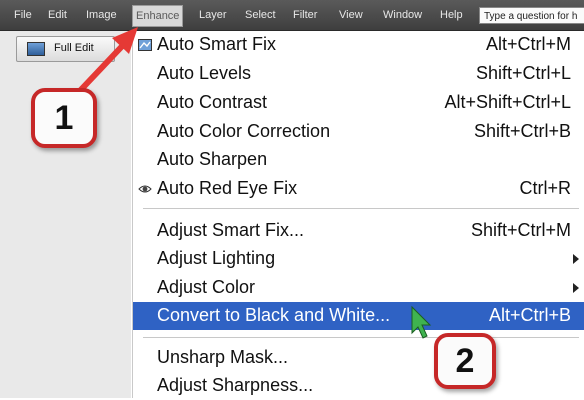 This screenshot has height=400, width=584. I want to click on step-2-callout: 2, so click(465, 361).